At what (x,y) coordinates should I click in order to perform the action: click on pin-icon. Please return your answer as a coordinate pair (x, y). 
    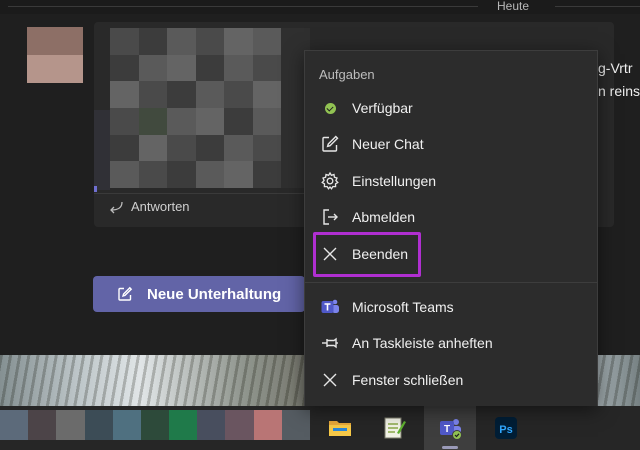
    Looking at the image, I should click on (330, 343).